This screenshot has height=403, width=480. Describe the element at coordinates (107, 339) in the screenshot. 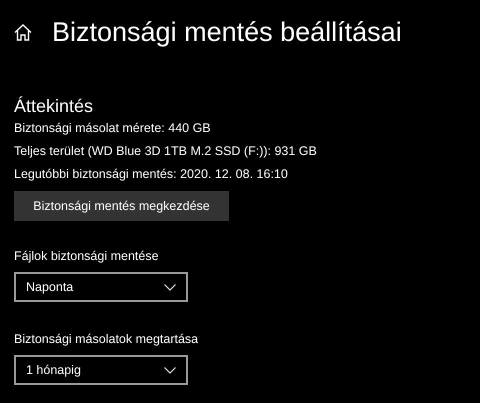

I see `setting-label: Biztonsági másolatok megtartása` at that location.